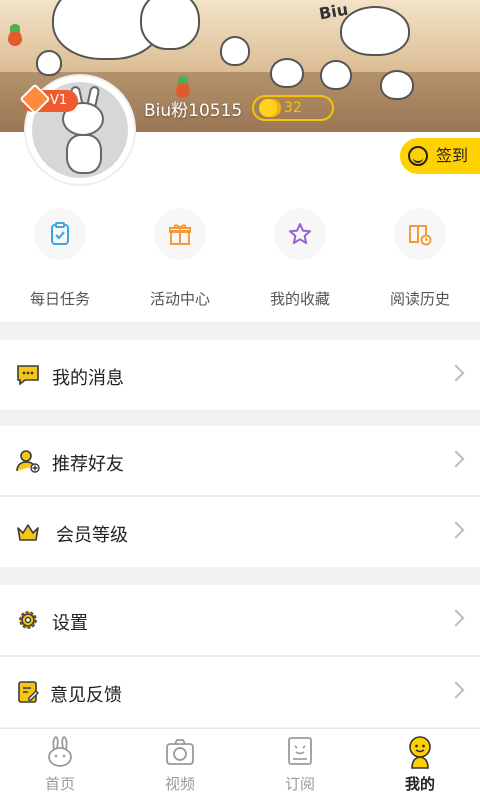 This screenshot has width=480, height=800. What do you see at coordinates (299, 784) in the screenshot?
I see `tab-label: 订阅` at bounding box center [299, 784].